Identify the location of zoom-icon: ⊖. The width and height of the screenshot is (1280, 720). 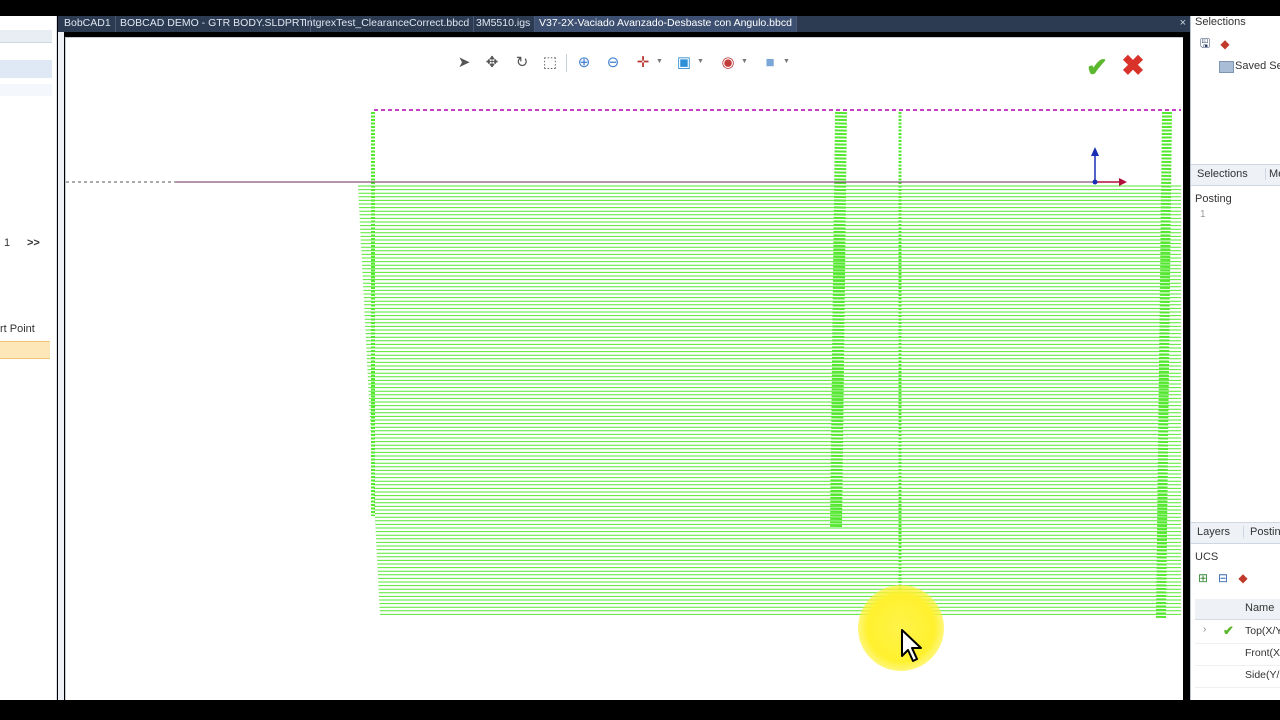
(613, 62).